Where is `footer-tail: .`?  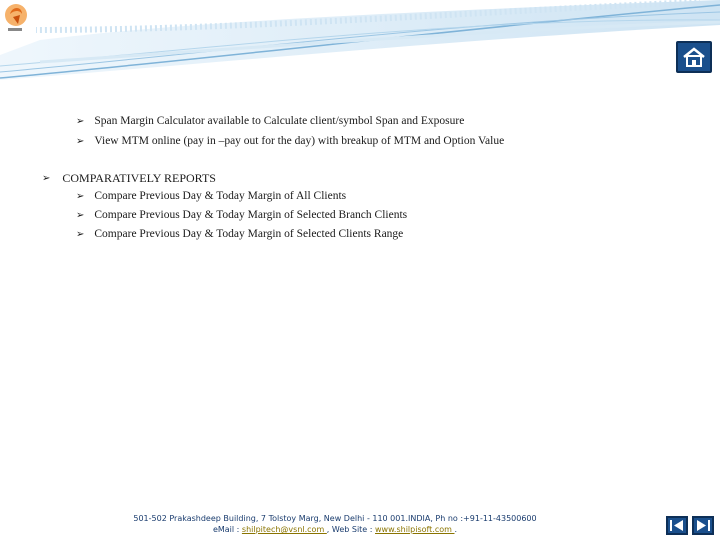
footer-tail: . is located at coordinates (456, 529).